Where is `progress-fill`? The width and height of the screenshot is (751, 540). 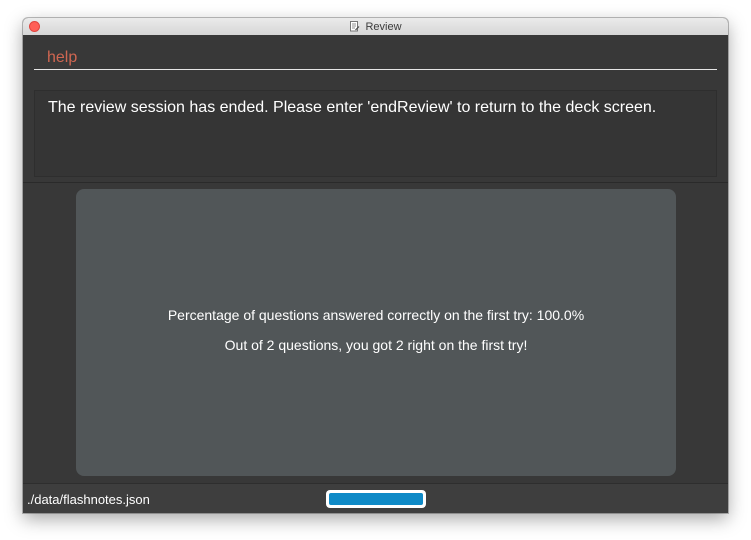
progress-fill is located at coordinates (376, 499).